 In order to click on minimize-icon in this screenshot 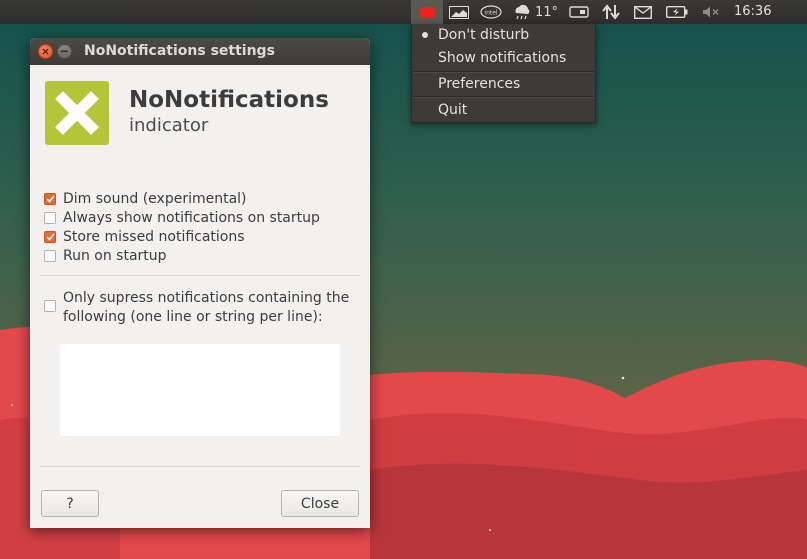, I will do `click(64, 51)`.